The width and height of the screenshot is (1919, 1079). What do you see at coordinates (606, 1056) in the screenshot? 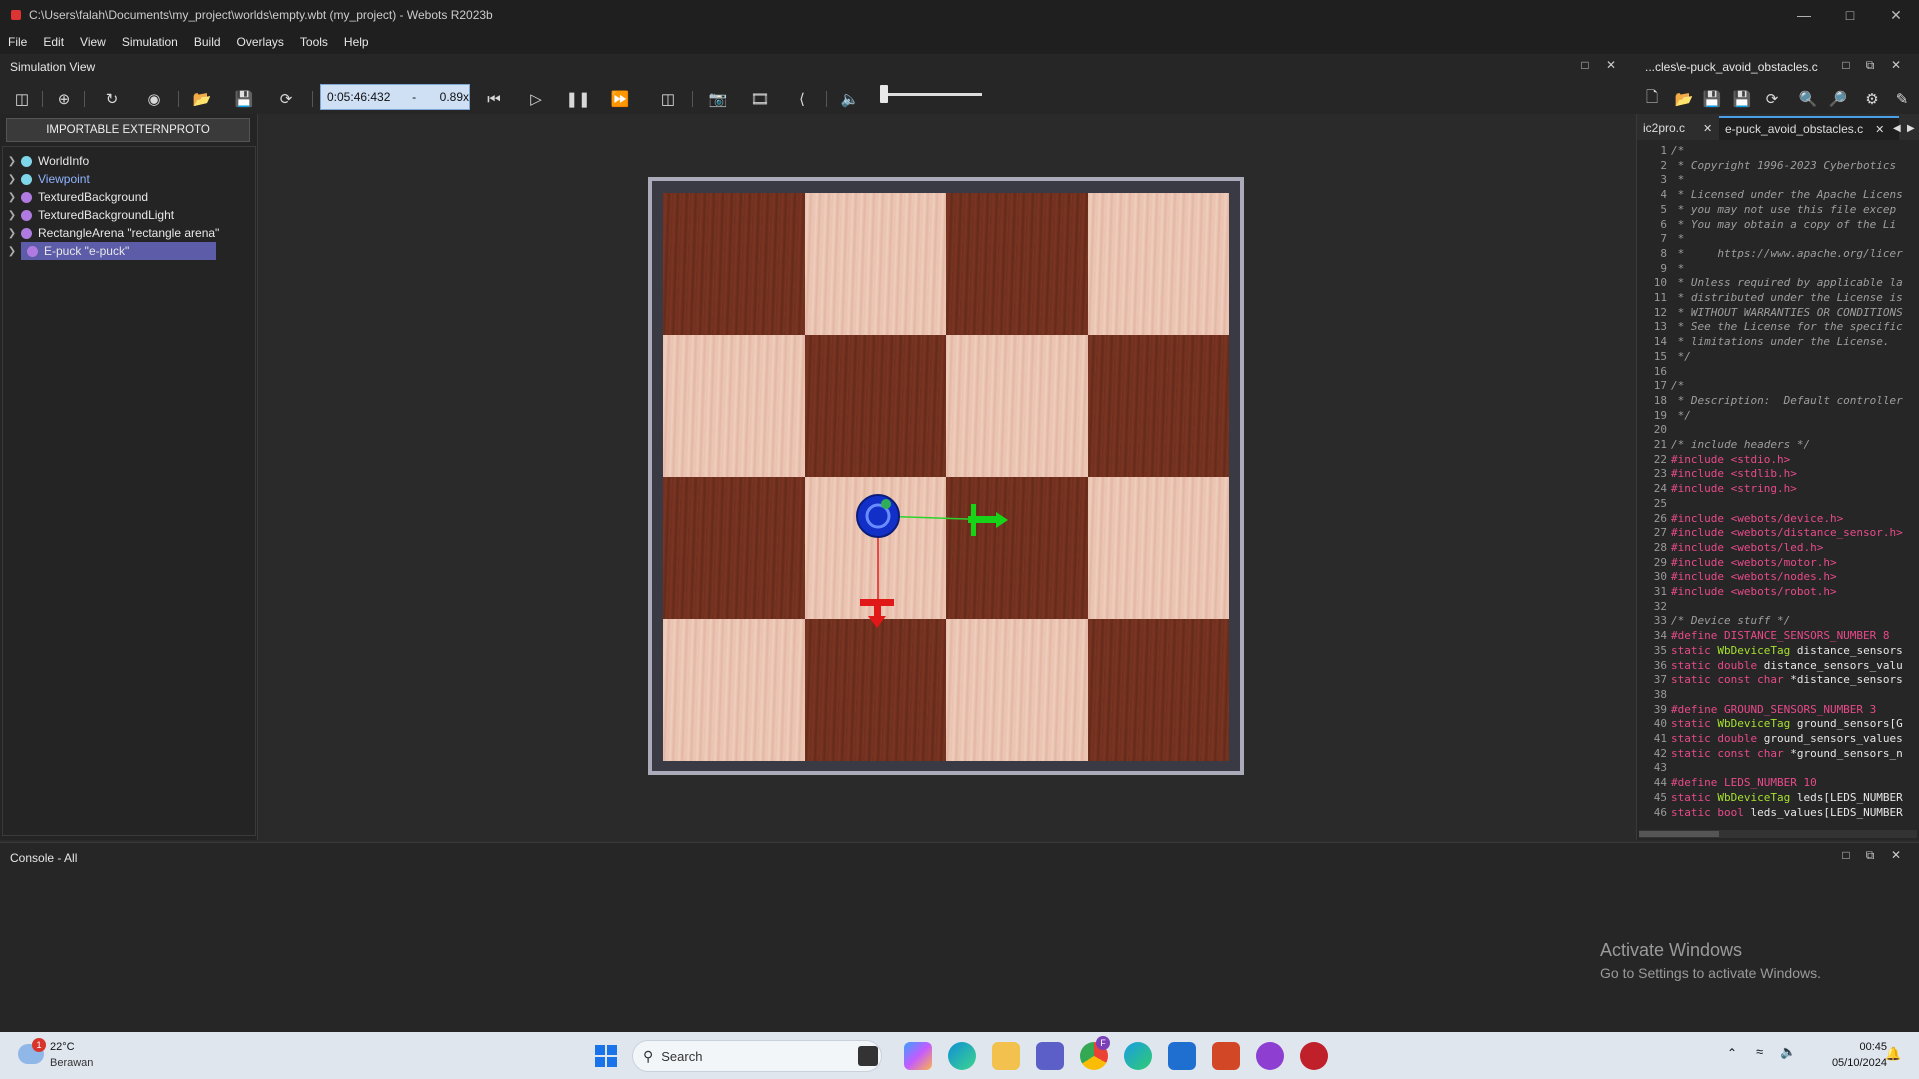
I see `windows-start-icon` at bounding box center [606, 1056].